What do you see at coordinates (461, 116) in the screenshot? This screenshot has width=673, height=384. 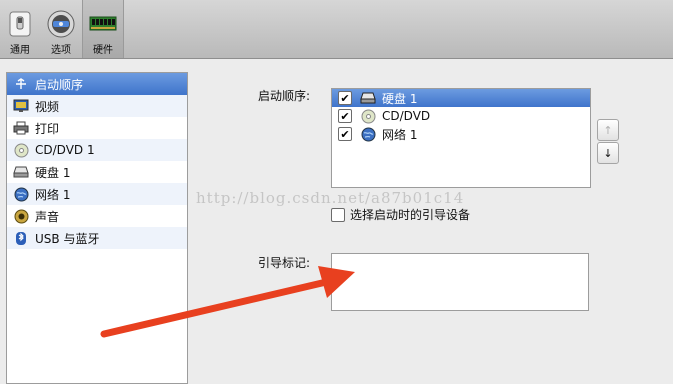 I see `boot-item-cd-dvd: ✔ CD/DVD` at bounding box center [461, 116].